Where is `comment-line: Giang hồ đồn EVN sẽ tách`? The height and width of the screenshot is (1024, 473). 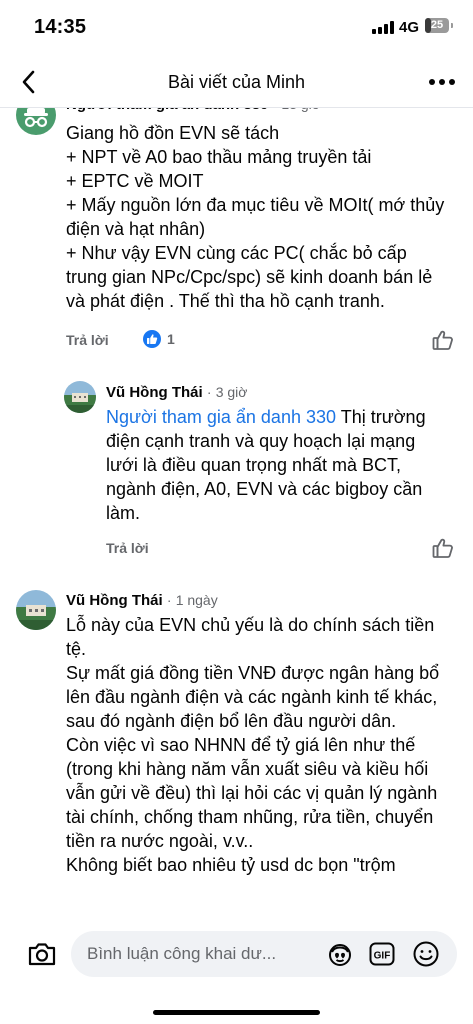 comment-line: Giang hồ đồn EVN sẽ tách is located at coordinates (173, 133).